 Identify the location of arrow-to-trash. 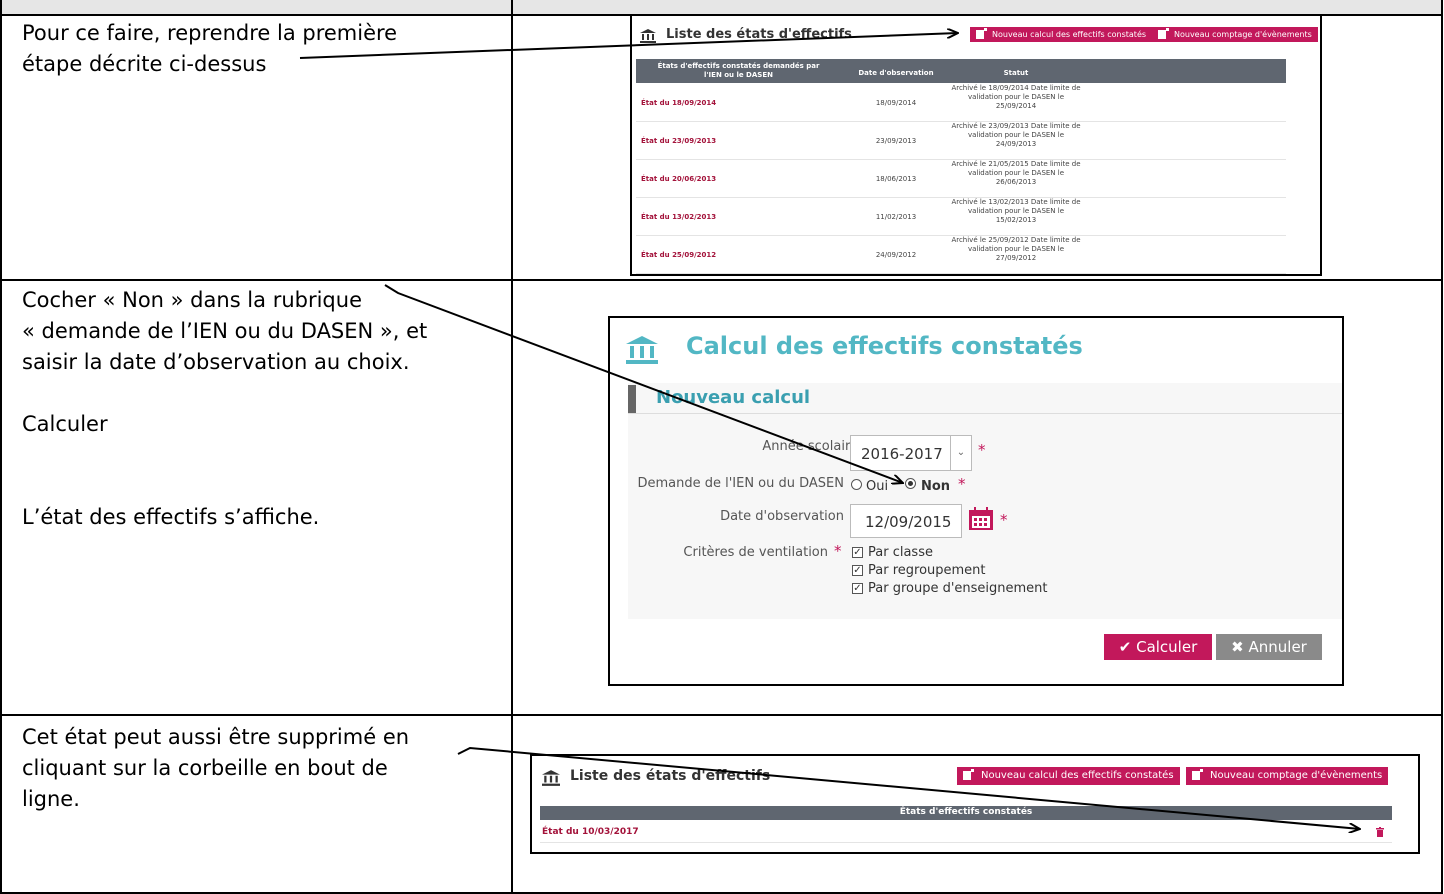
(908, 787).